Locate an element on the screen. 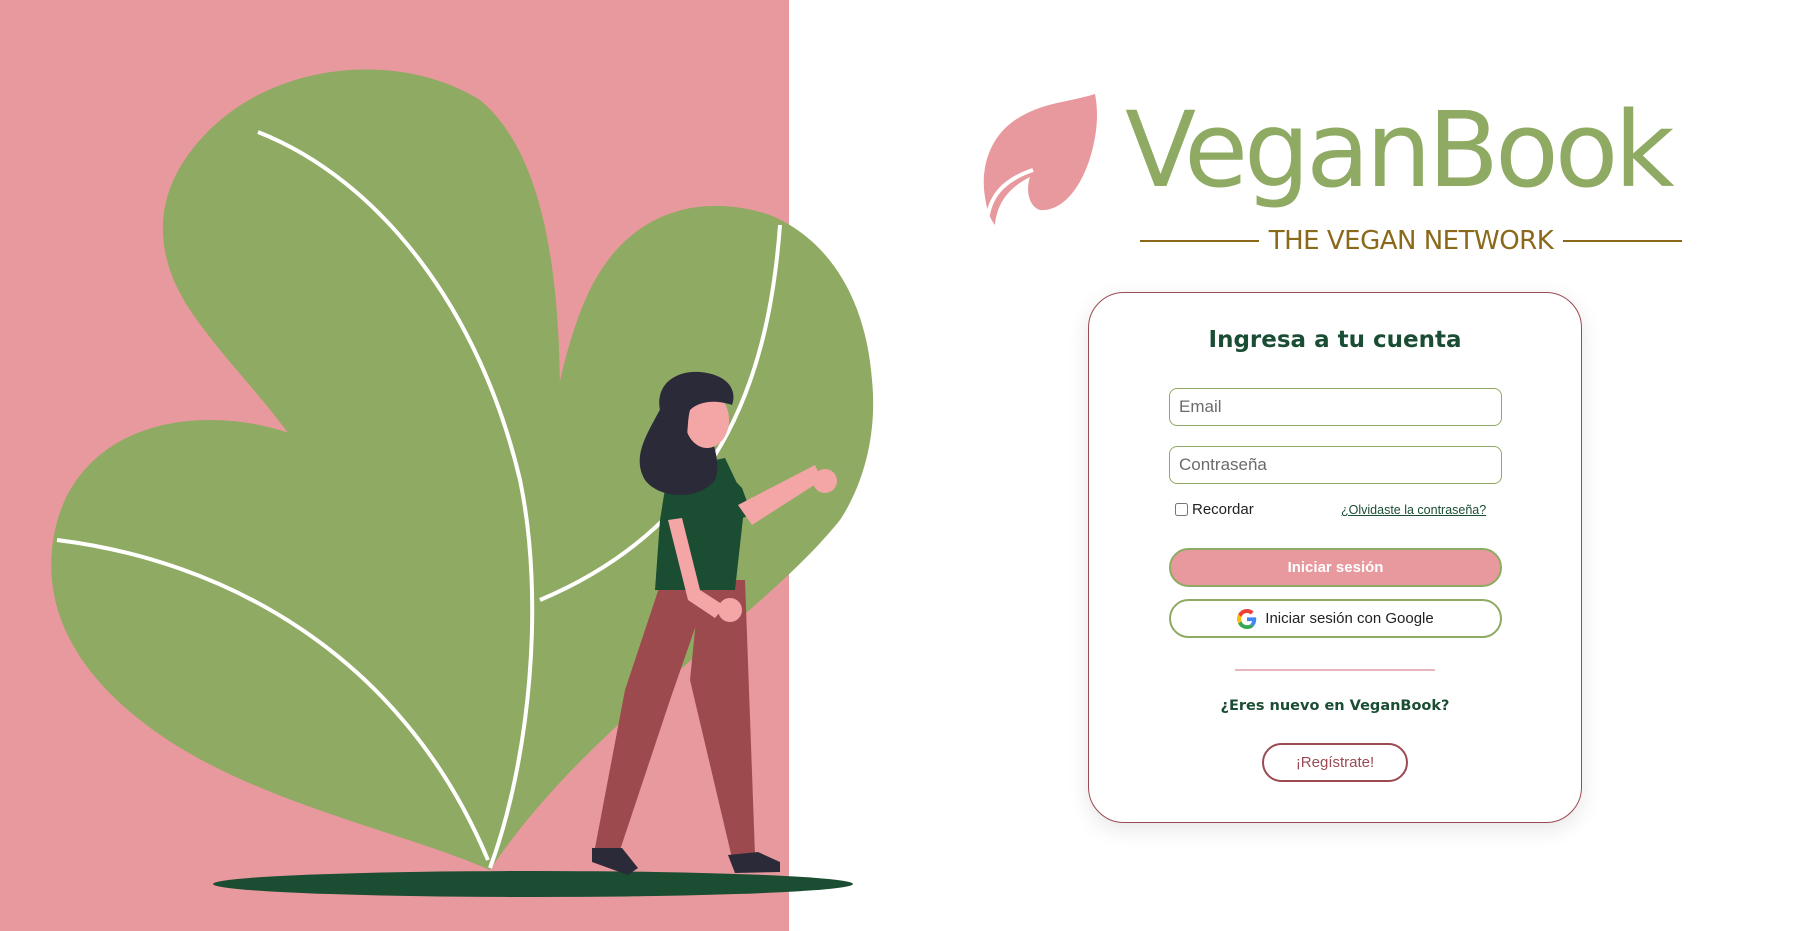 This screenshot has height=931, width=1815. brand-tagline: THE VEGAN NETWORK is located at coordinates (1411, 241).